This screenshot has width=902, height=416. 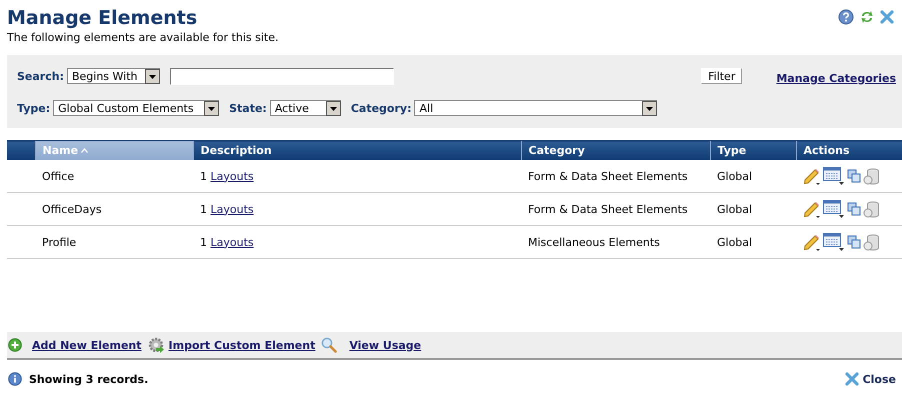 I want to click on column-header: Actions, so click(x=849, y=150).